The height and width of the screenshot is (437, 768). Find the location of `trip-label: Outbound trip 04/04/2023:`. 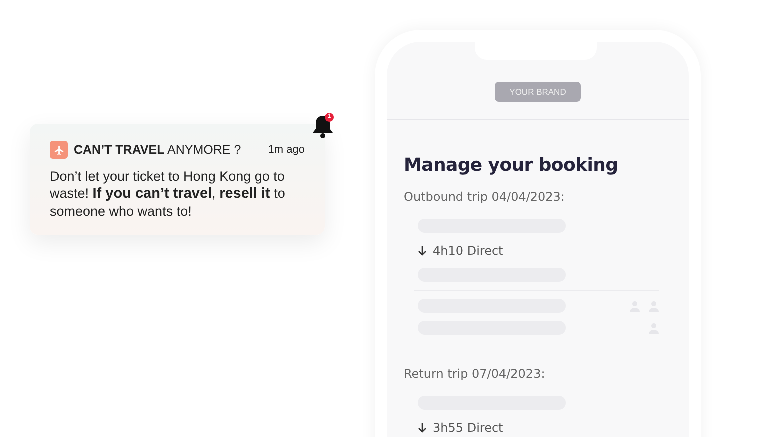

trip-label: Outbound trip 04/04/2023: is located at coordinates (485, 197).